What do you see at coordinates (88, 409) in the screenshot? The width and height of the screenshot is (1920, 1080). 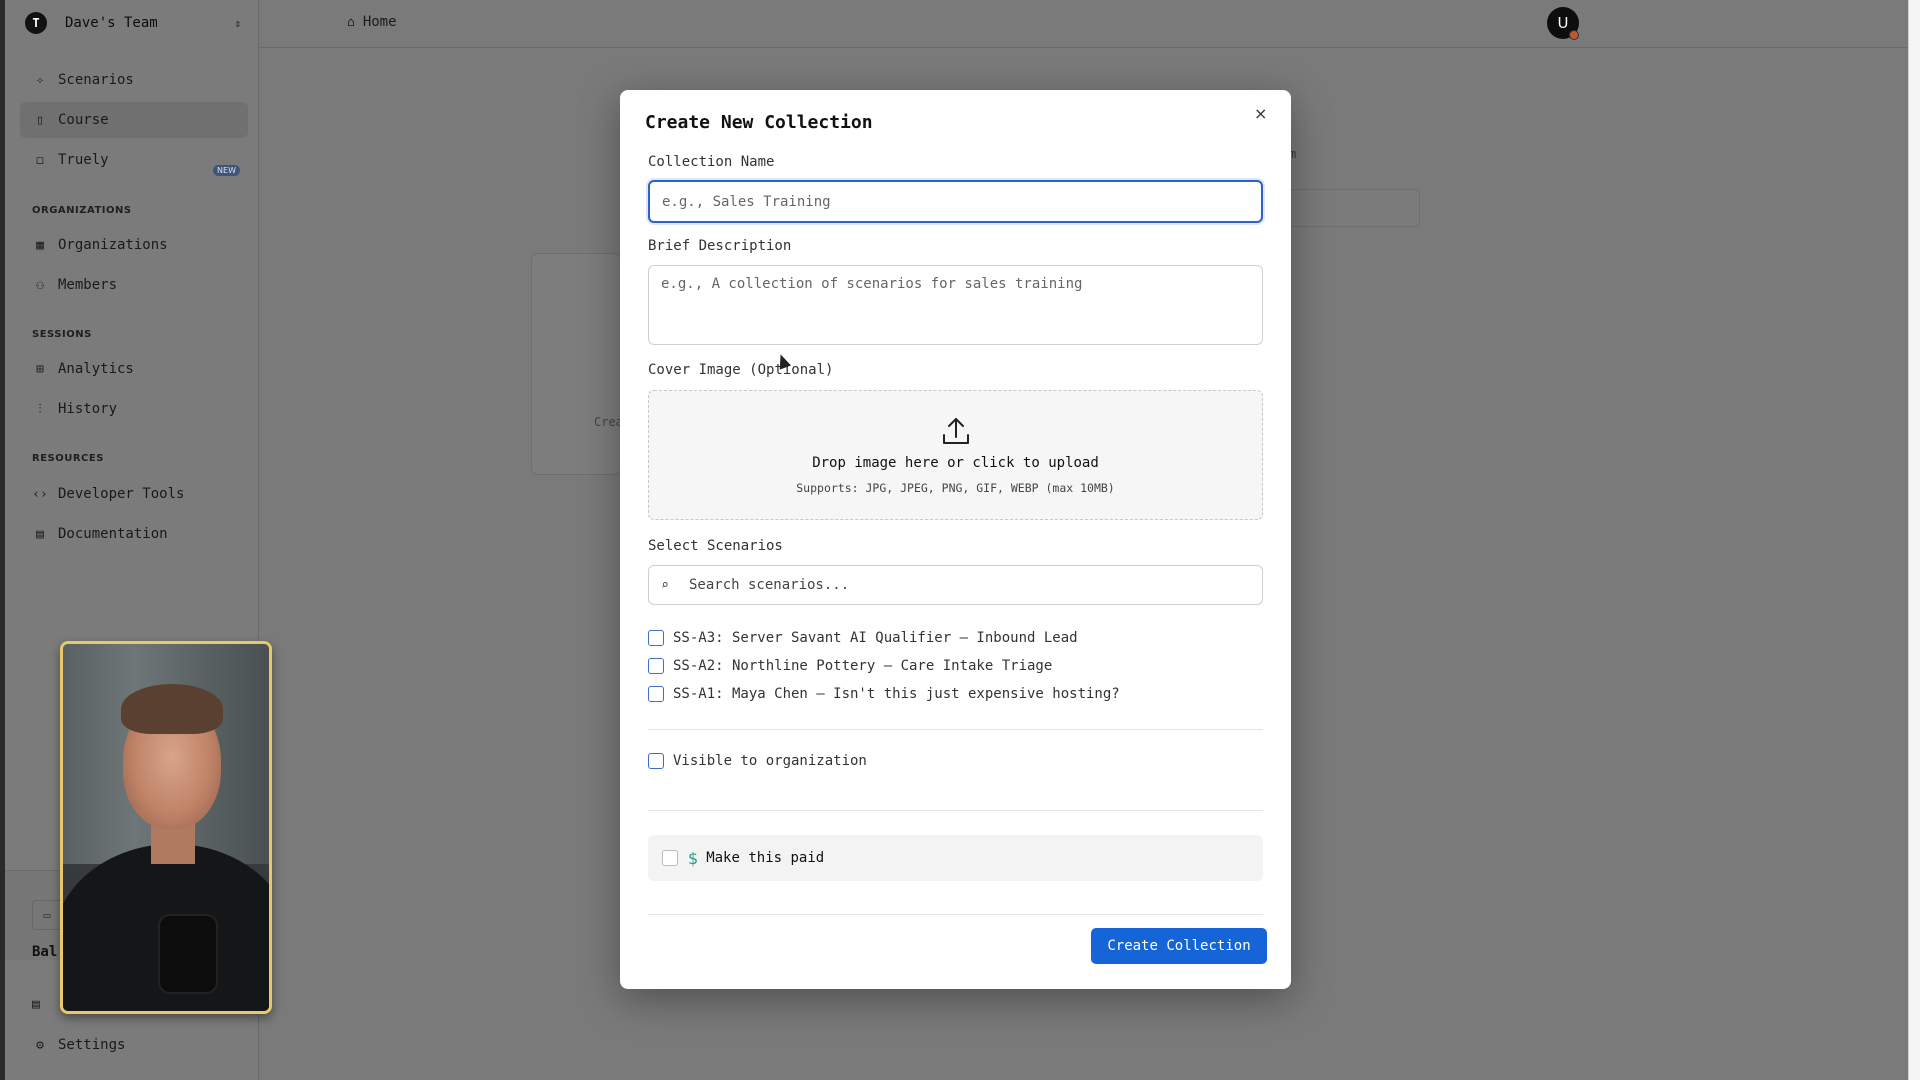 I see `sidebar-item-label: History` at bounding box center [88, 409].